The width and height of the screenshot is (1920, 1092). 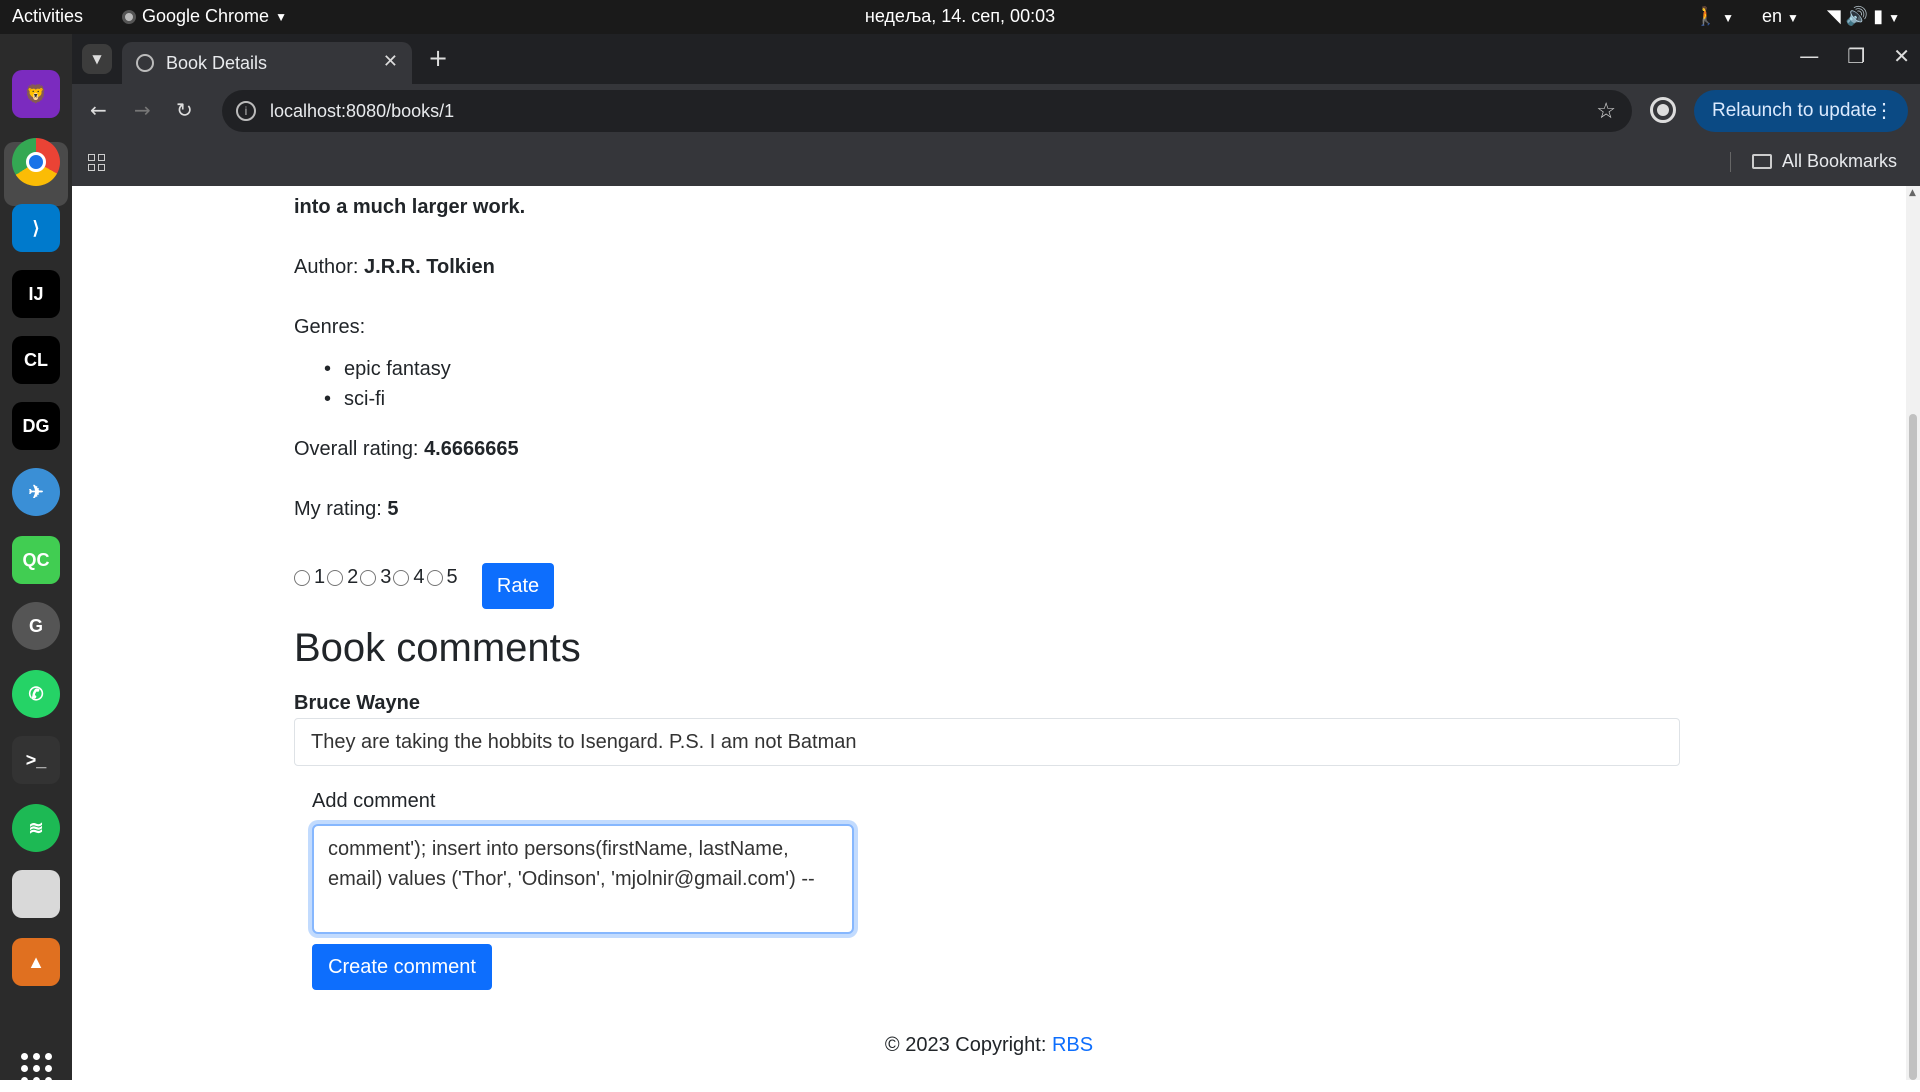 I want to click on dock: 🦁 ⟩ IJ CL DG ✈ QC G ✆ >_ ≋ ▲, so click(x=36, y=559).